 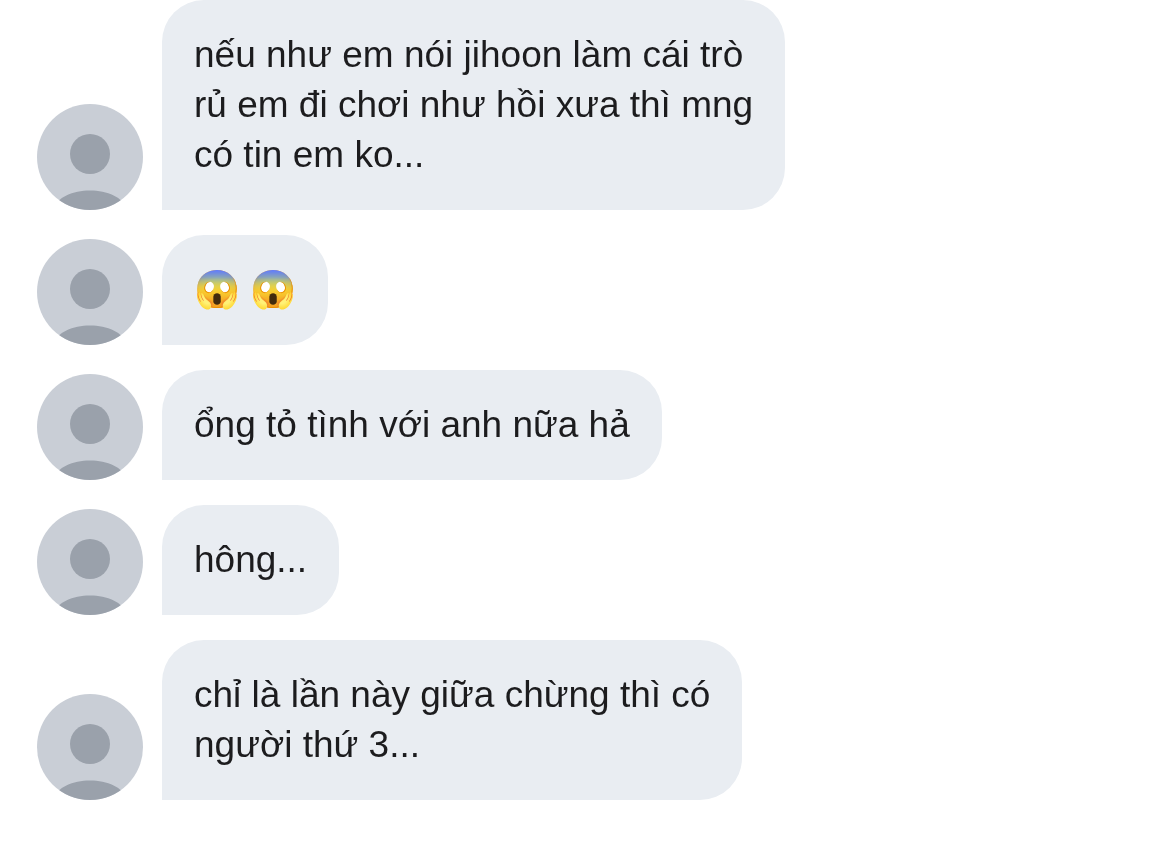 What do you see at coordinates (412, 425) in the screenshot?
I see `message-bubble: ổng tỏ tình với anh nữa hả` at bounding box center [412, 425].